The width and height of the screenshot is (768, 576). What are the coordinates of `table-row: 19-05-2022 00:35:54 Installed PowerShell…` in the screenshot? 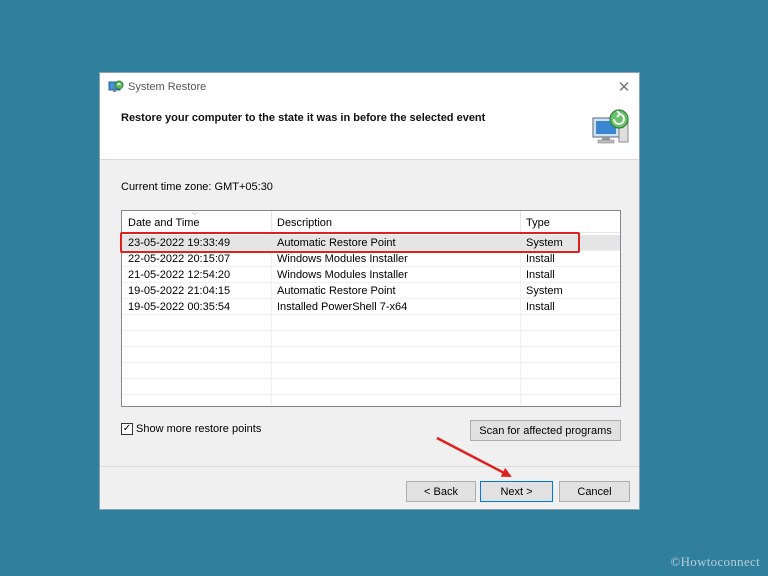 It's located at (371, 307).